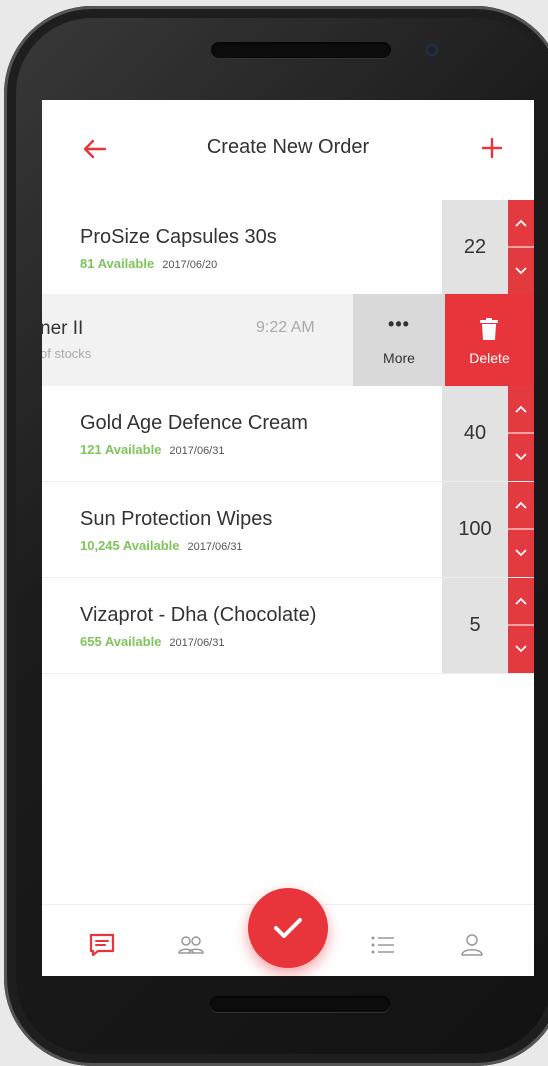 This screenshot has height=1066, width=548. Describe the element at coordinates (121, 641) in the screenshot. I see `available-count: 655 Available` at that location.